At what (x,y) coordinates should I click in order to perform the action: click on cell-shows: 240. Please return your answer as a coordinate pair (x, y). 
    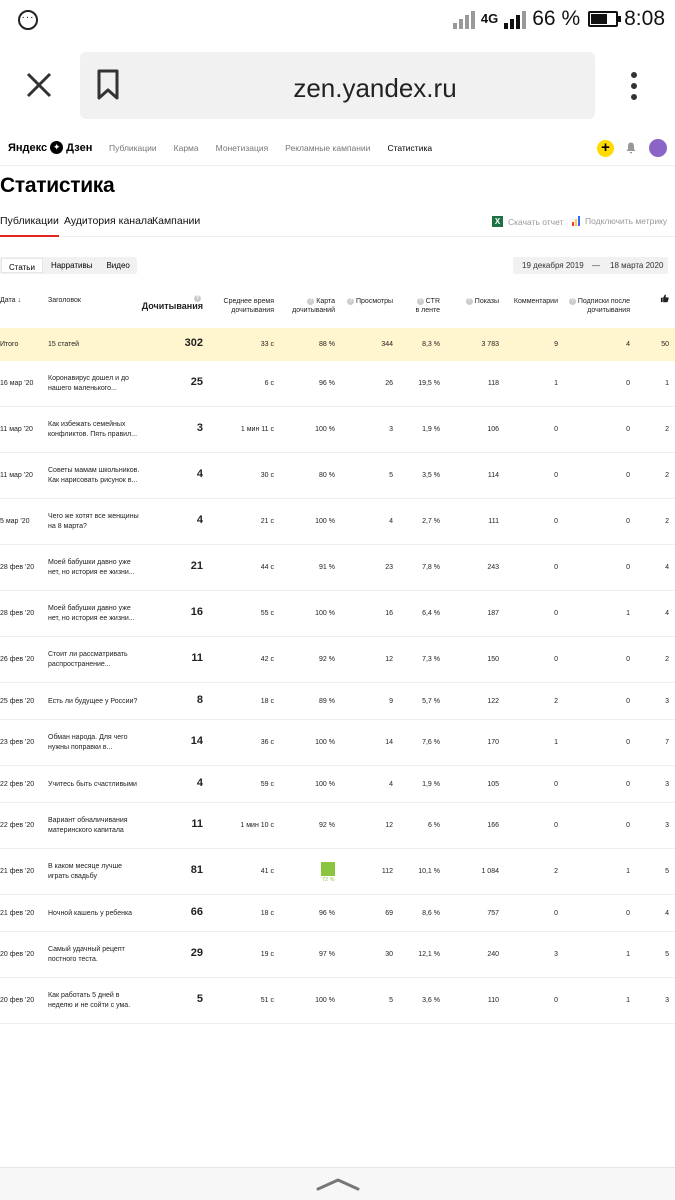
    Looking at the image, I should click on (493, 954).